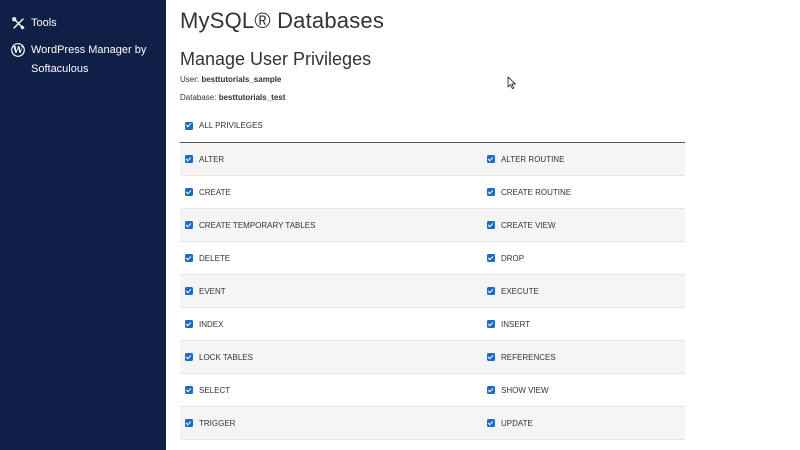 This screenshot has width=800, height=450. What do you see at coordinates (517, 423) in the screenshot?
I see `privilege-label: UPDATE` at bounding box center [517, 423].